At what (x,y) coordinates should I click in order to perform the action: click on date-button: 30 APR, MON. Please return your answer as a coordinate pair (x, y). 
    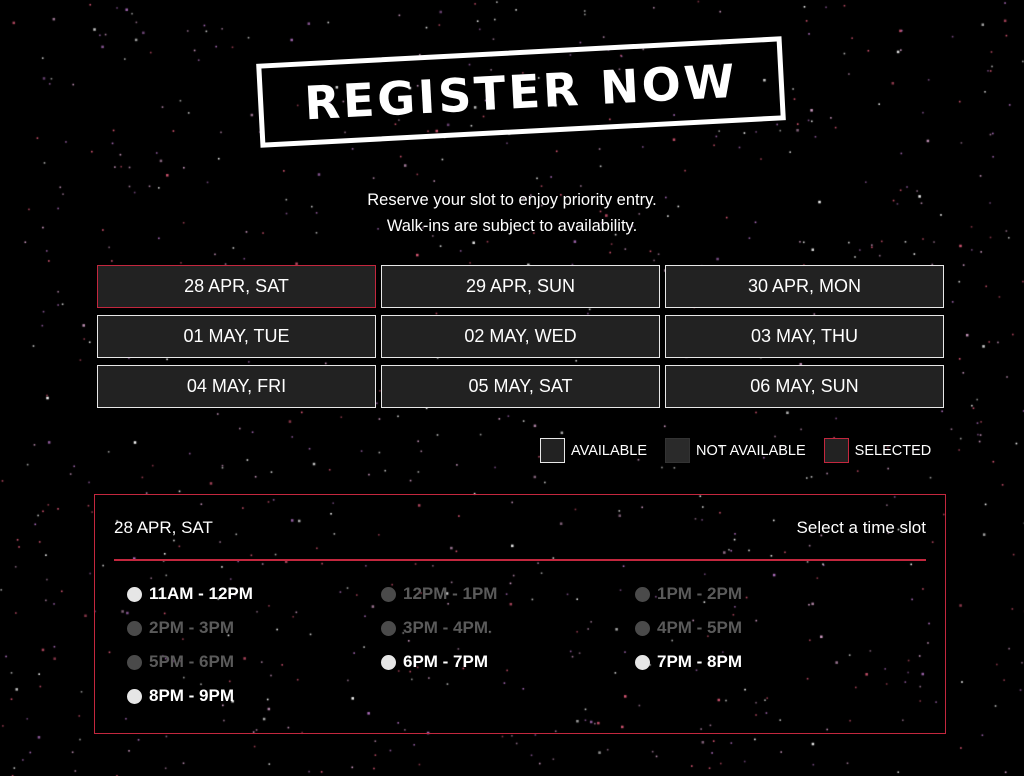
    Looking at the image, I should click on (804, 286).